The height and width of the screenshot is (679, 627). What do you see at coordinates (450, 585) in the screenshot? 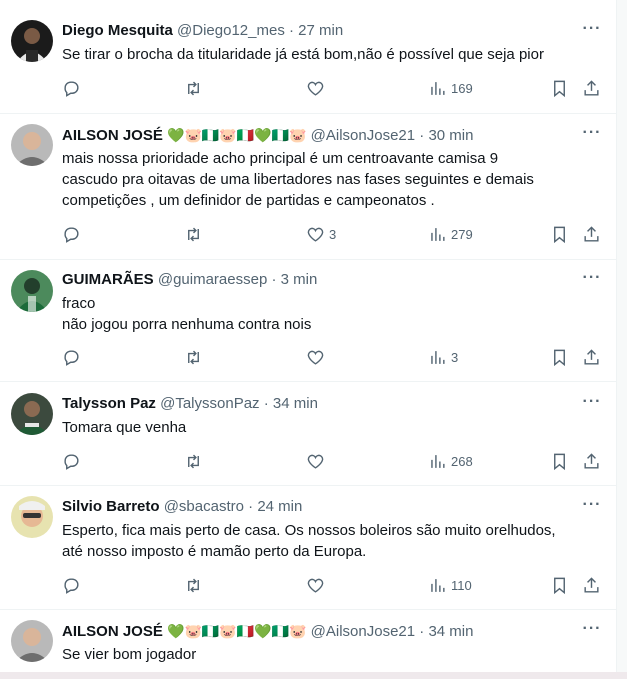
I see `views-button: 110` at bounding box center [450, 585].